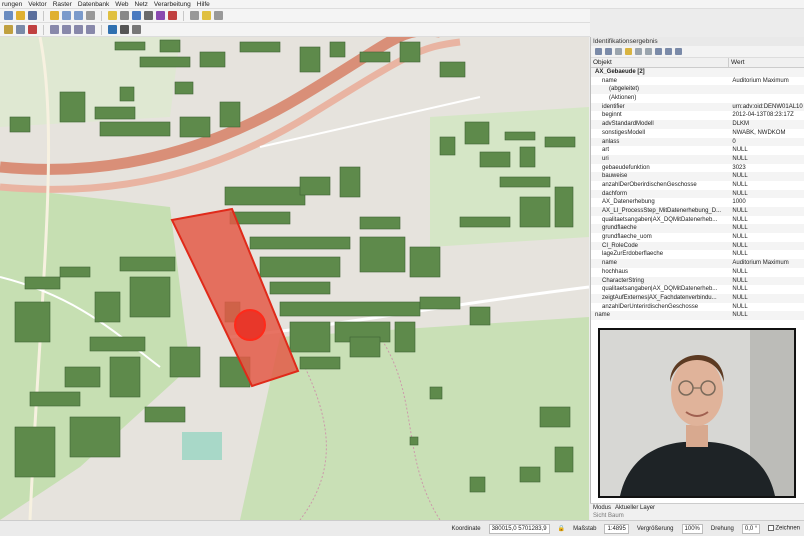 The image size is (804, 536). What do you see at coordinates (598, 51) in the screenshot?
I see `expand-all-icon` at bounding box center [598, 51].